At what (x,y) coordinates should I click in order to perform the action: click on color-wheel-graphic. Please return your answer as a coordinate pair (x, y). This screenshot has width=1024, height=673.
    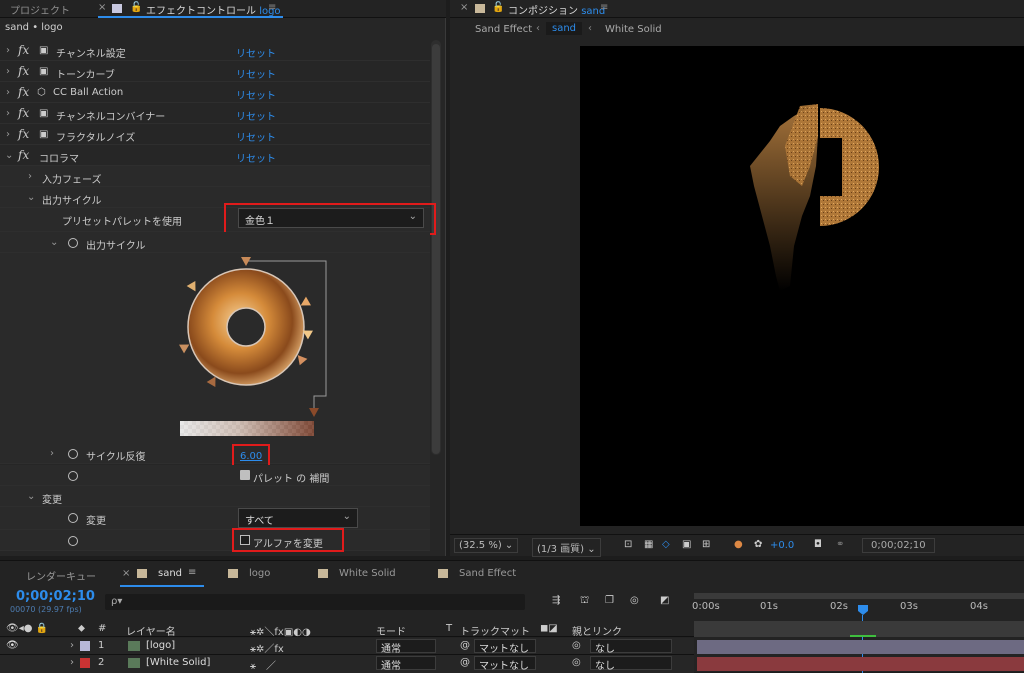
    Looking at the image, I should click on (215, 348).